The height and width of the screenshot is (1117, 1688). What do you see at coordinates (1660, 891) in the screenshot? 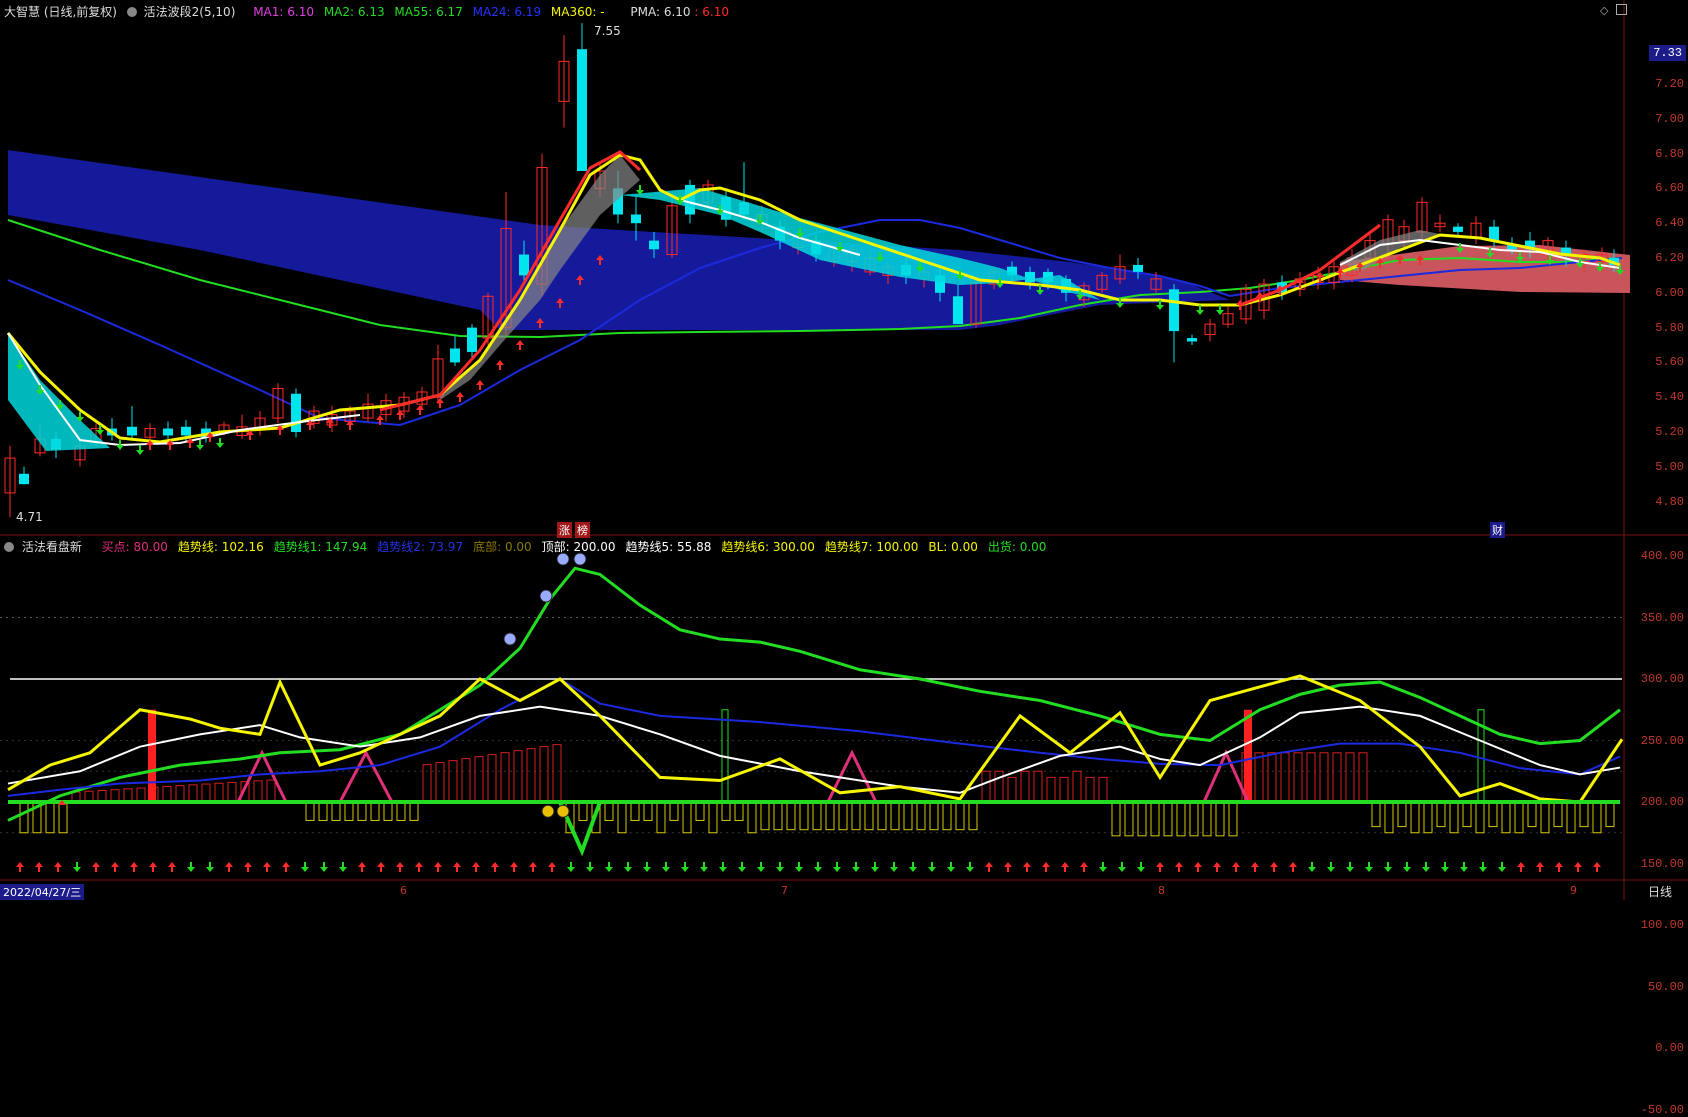
I see `period-label: 日线` at bounding box center [1660, 891].